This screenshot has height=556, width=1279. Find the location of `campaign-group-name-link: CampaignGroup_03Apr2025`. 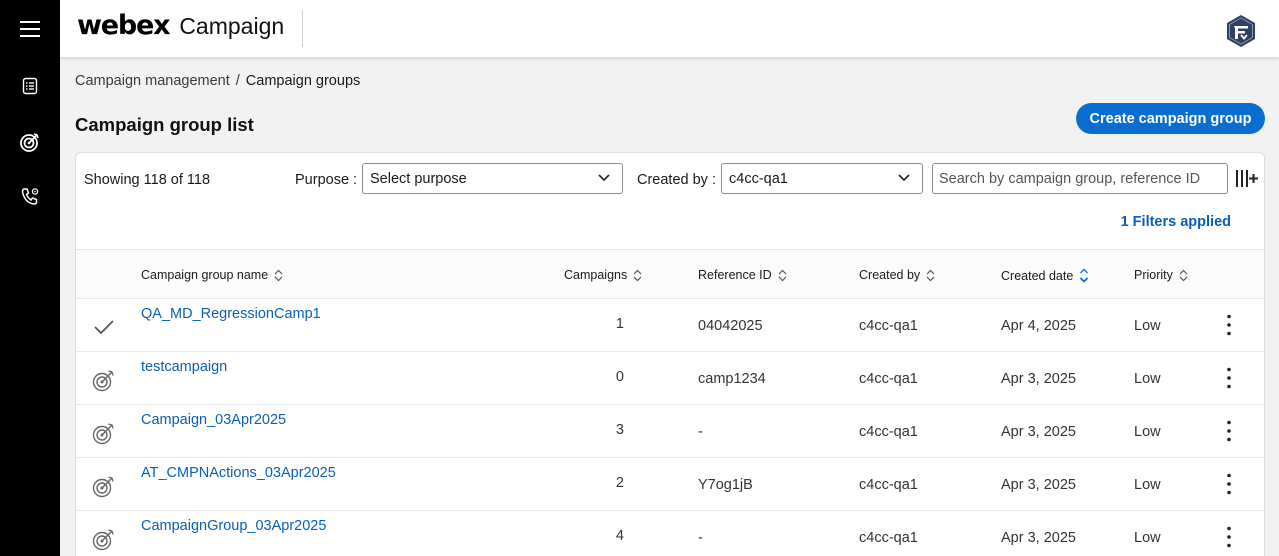

campaign-group-name-link: CampaignGroup_03Apr2025 is located at coordinates (233, 526).